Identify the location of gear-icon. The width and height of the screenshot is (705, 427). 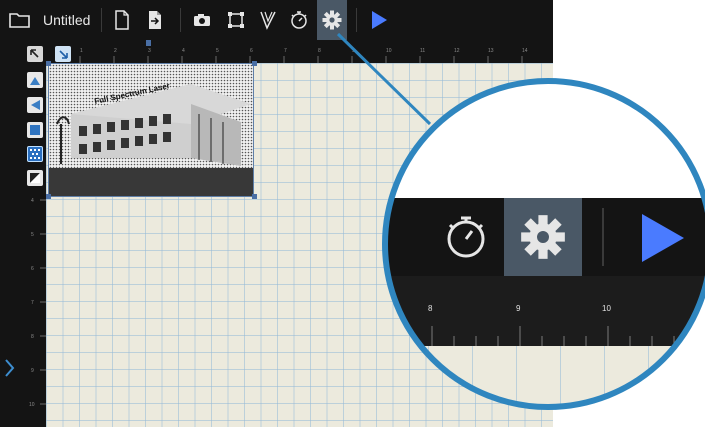
(332, 20).